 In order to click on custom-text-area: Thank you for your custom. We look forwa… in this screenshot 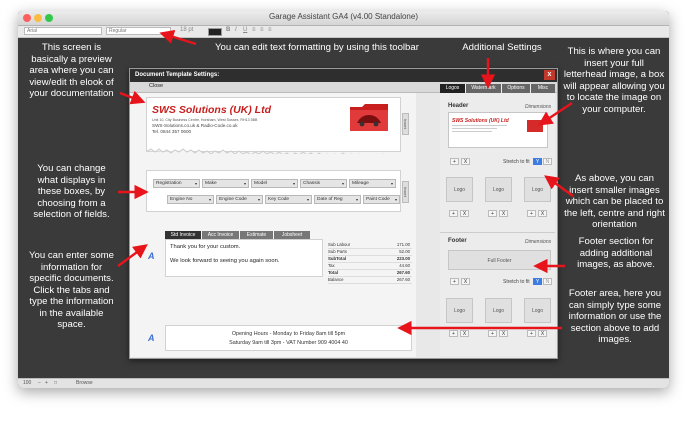, I will do `click(244, 258)`.